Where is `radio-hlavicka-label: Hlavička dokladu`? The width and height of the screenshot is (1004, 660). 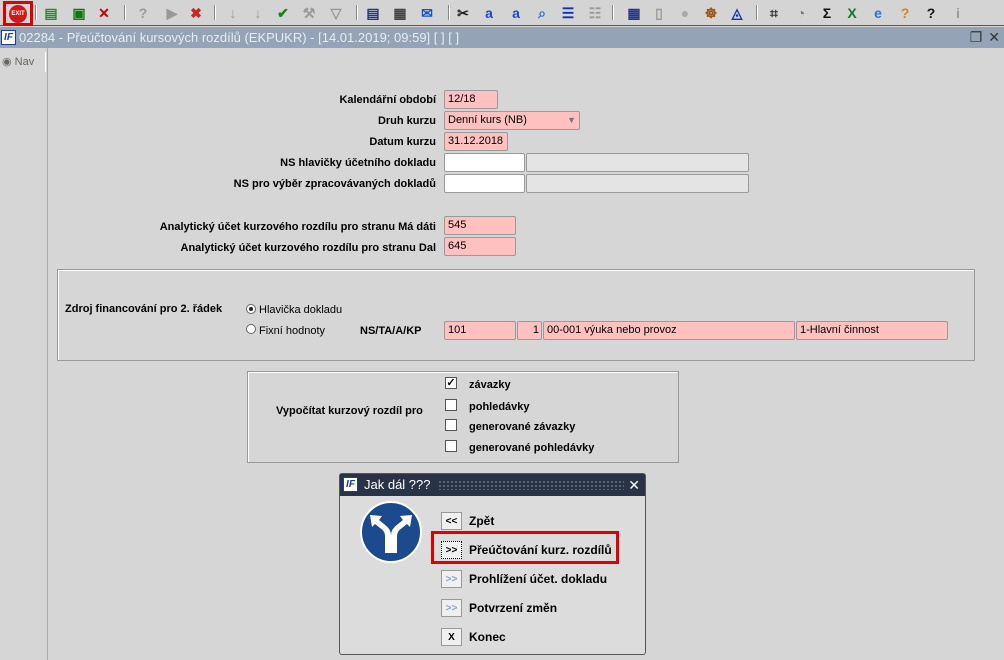 radio-hlavicka-label: Hlavička dokladu is located at coordinates (301, 310).